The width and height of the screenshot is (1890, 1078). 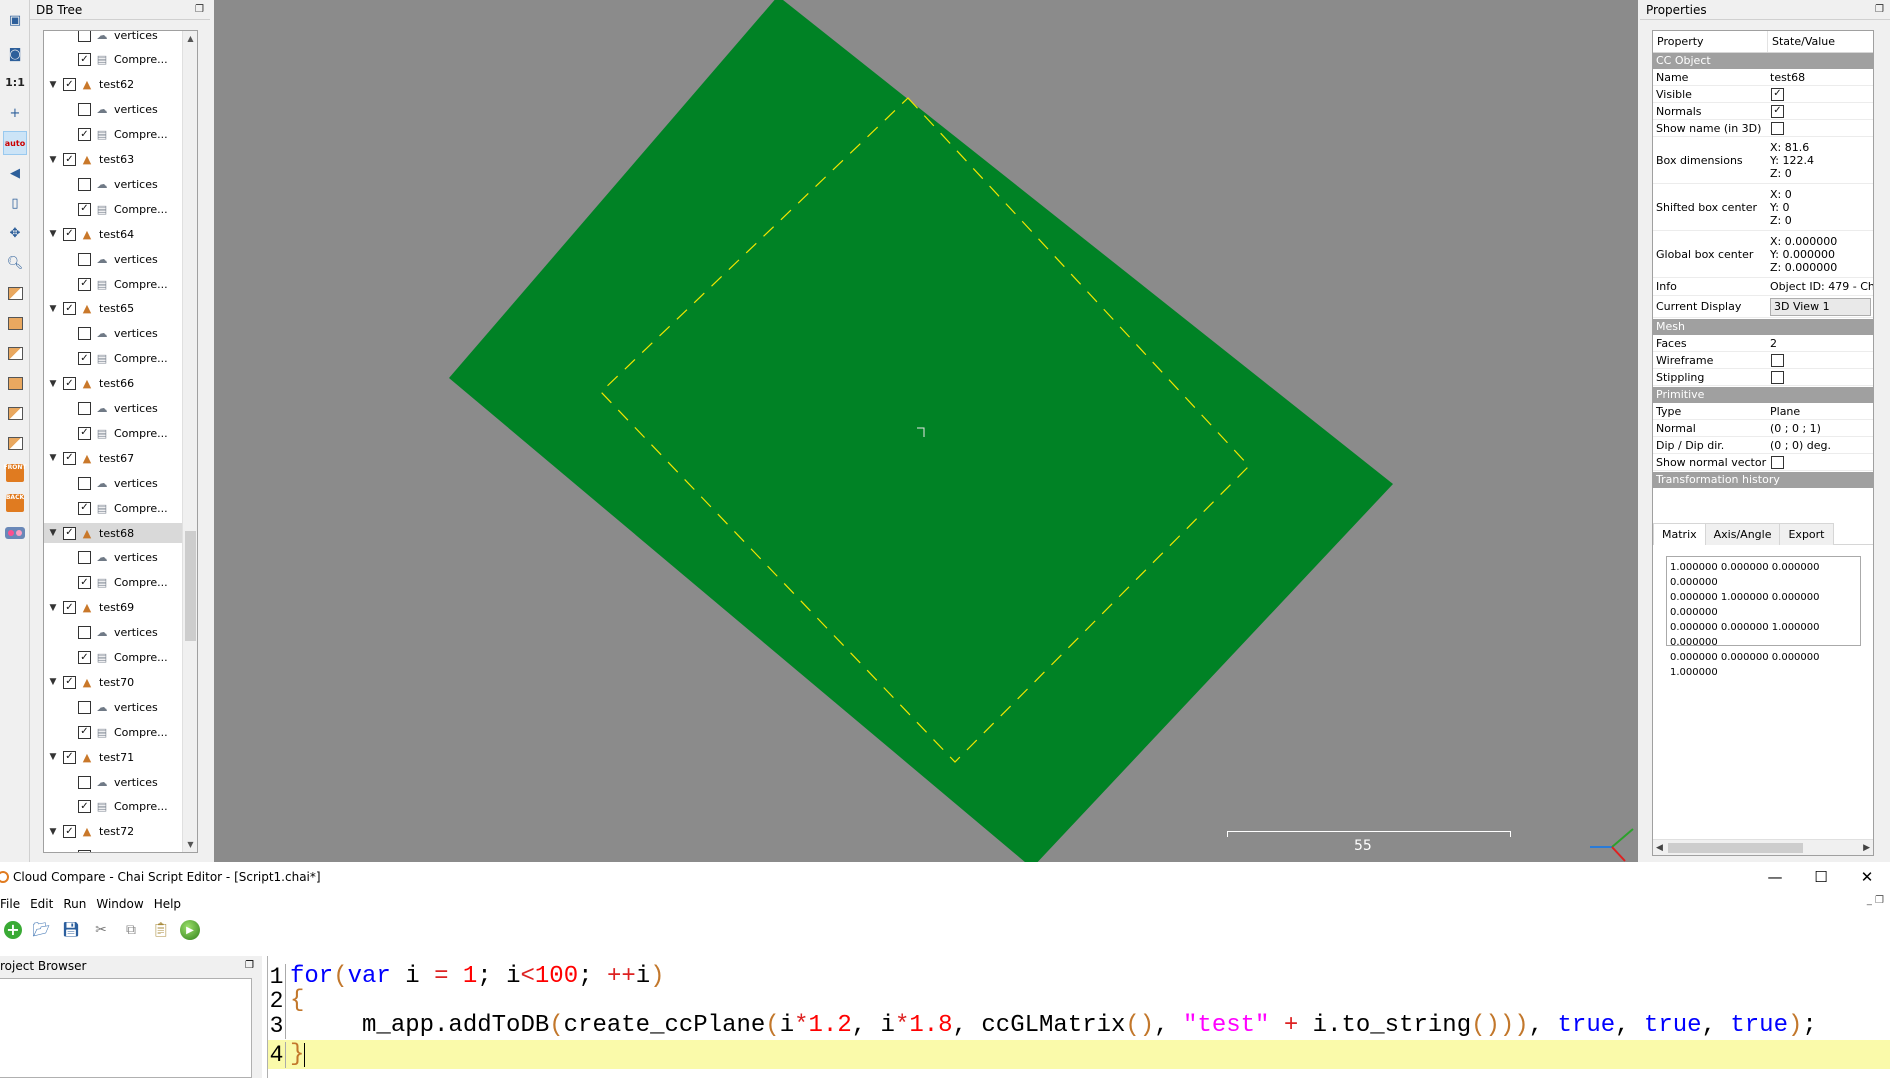 What do you see at coordinates (15, 353) in the screenshot?
I see `view-left-icon` at bounding box center [15, 353].